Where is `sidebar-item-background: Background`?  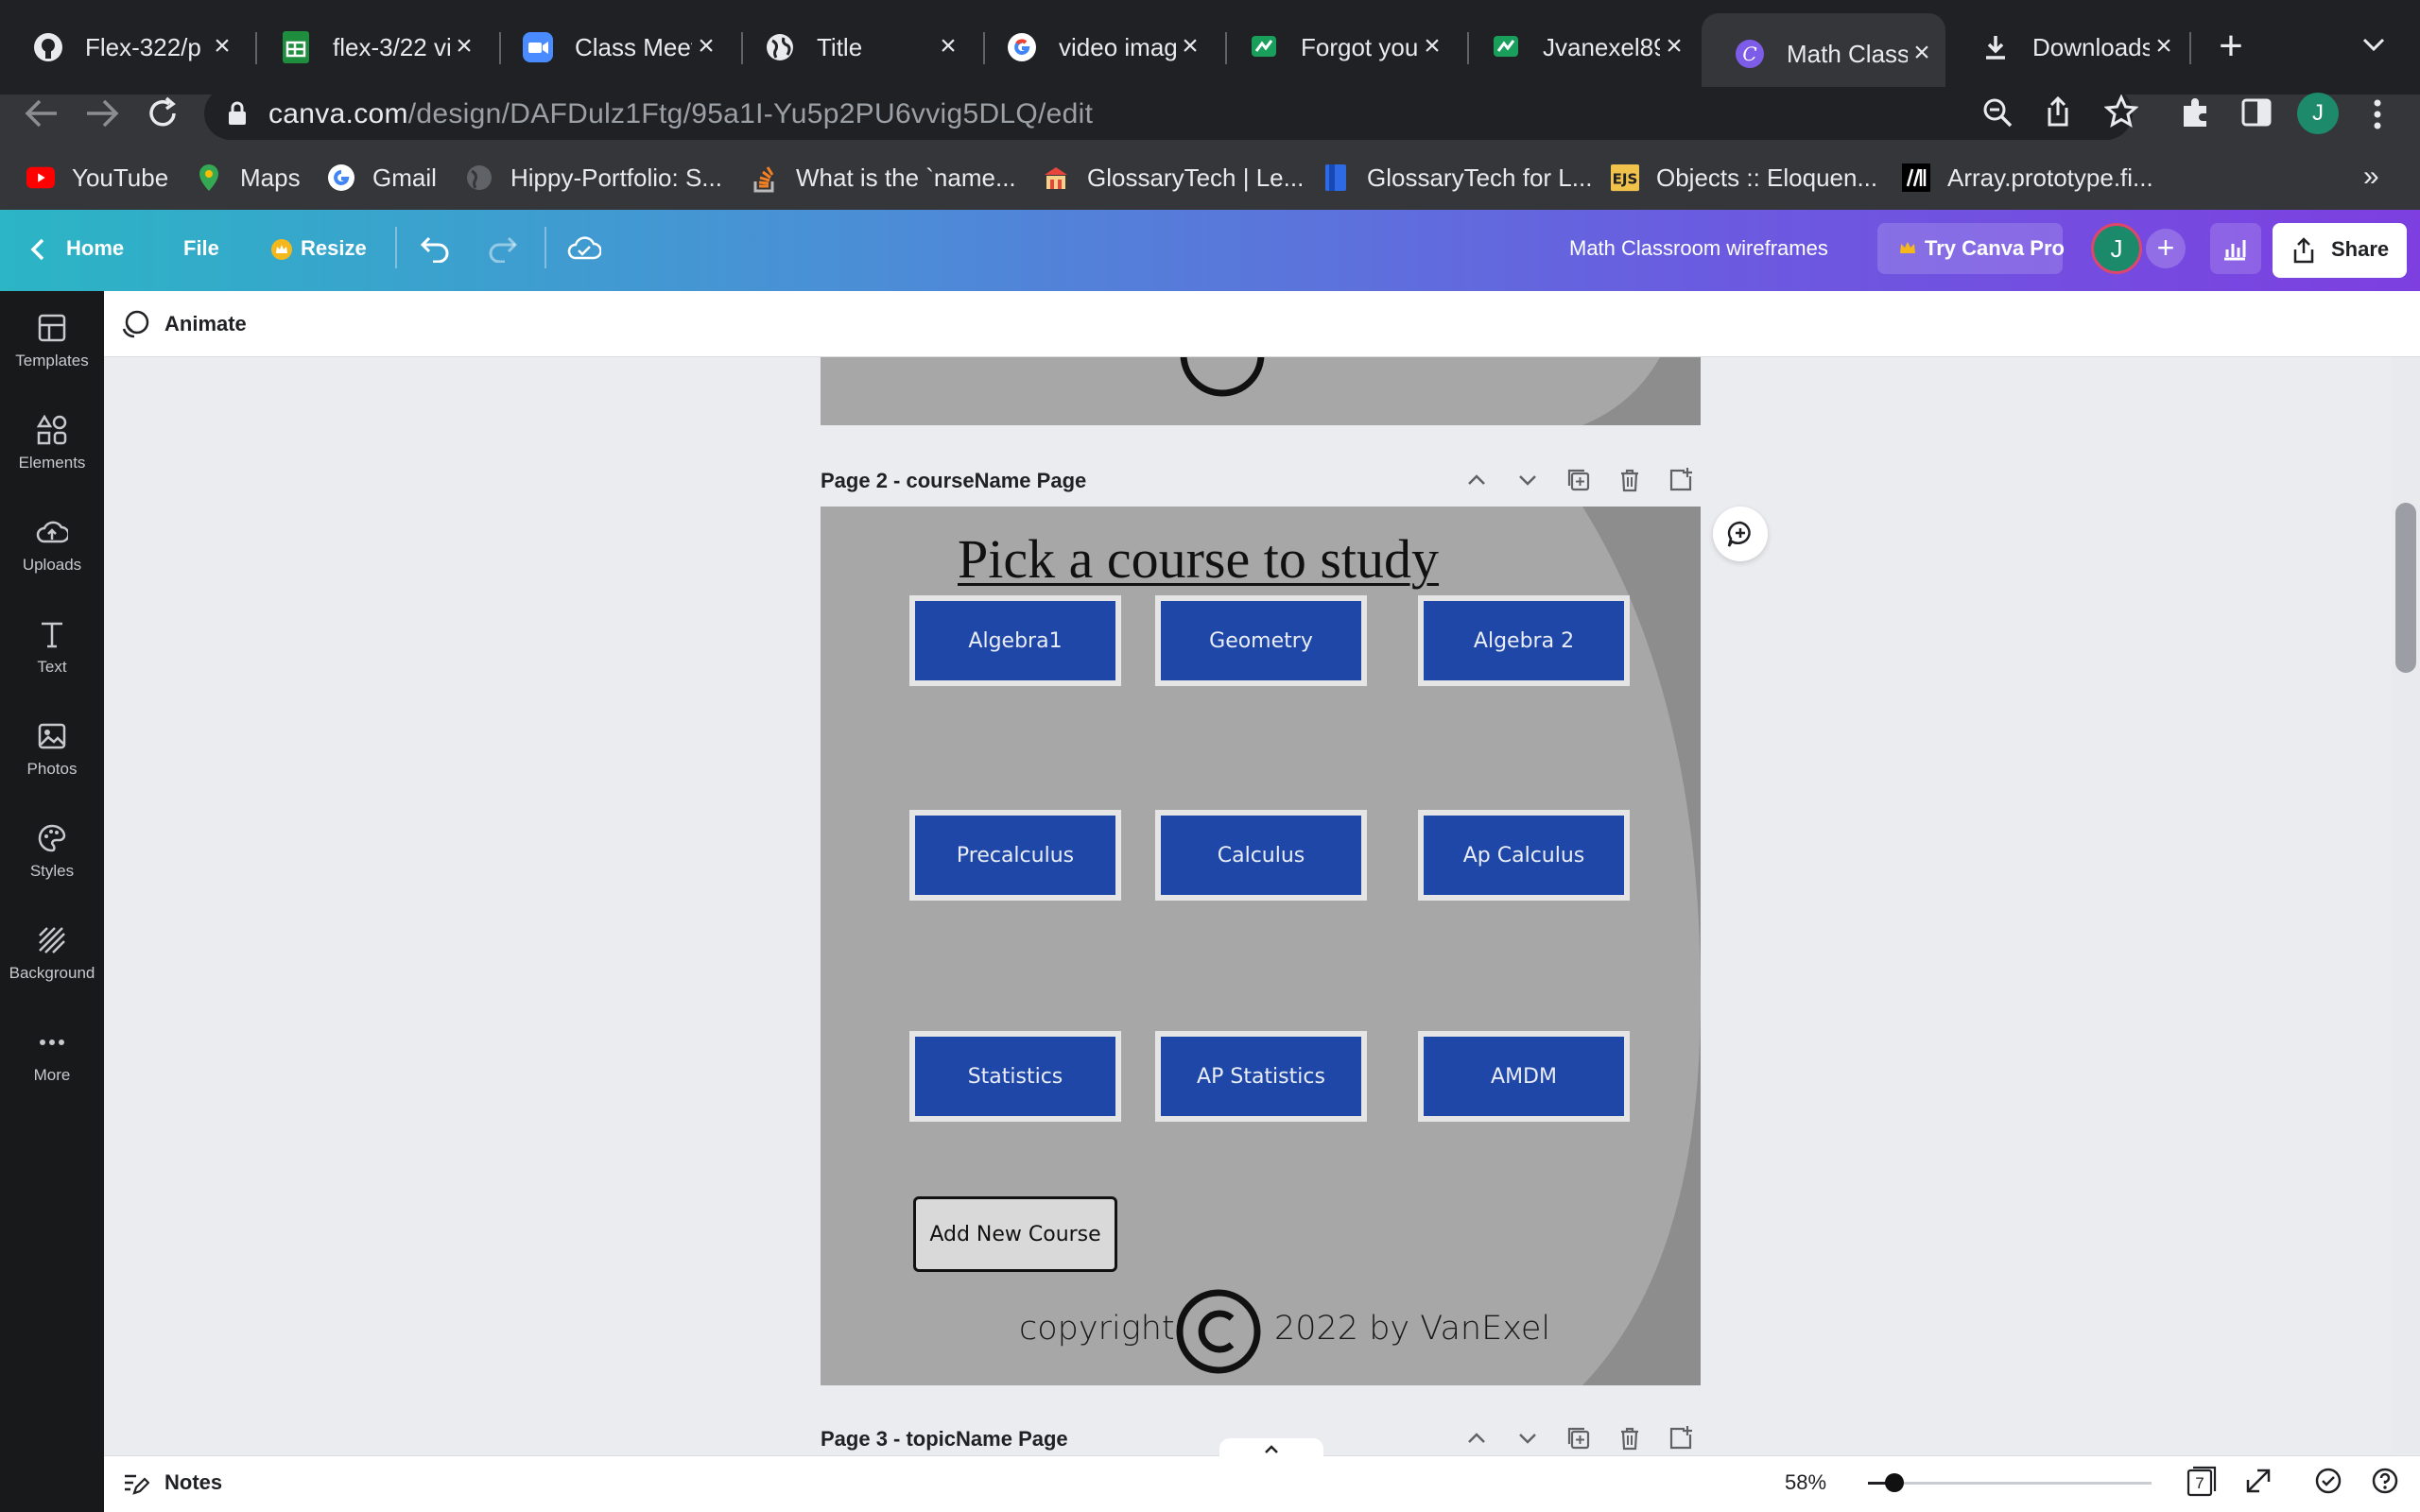
sidebar-item-background: Background is located at coordinates (52, 953).